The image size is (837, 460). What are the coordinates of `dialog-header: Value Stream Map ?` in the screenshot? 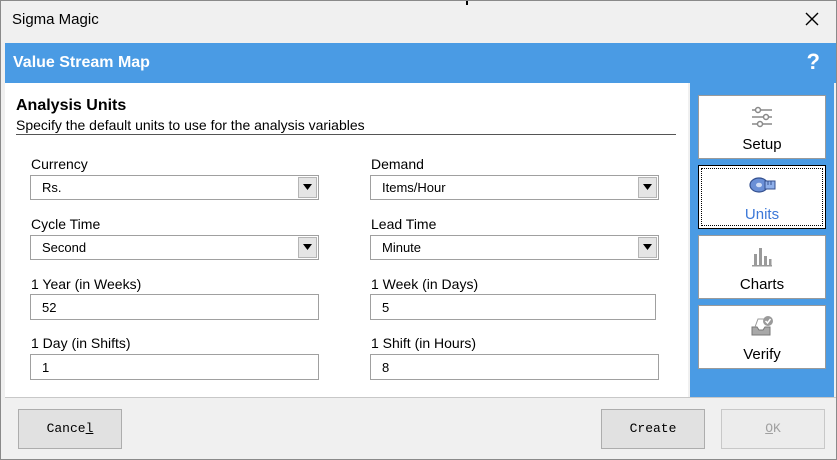 It's located at (420, 63).